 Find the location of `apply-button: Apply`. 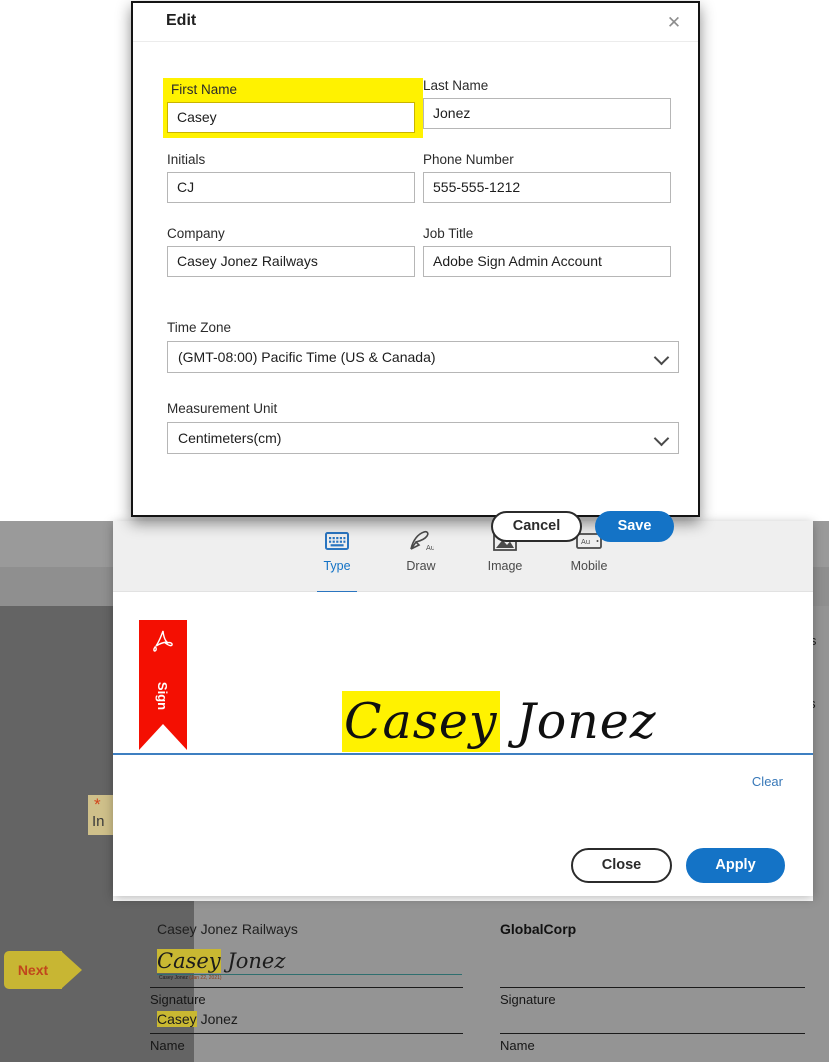

apply-button: Apply is located at coordinates (735, 865).